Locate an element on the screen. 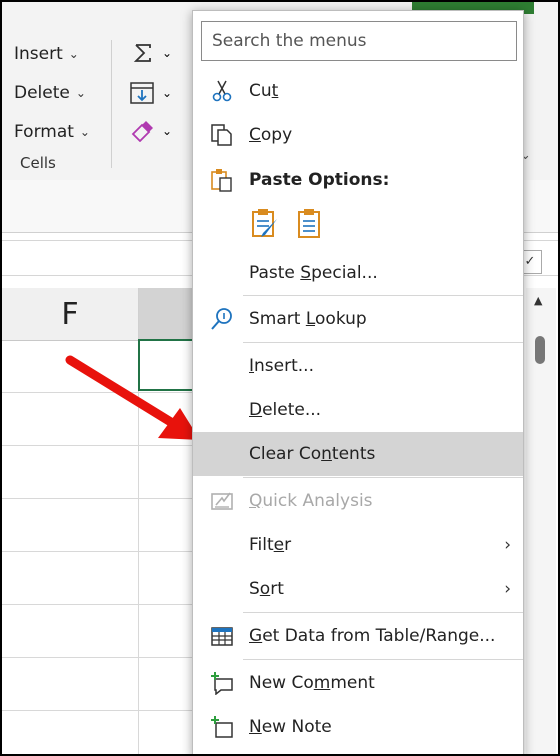 The image size is (560, 756). menu-item-quick-analysis-label: Quick Analysis is located at coordinates (311, 501).